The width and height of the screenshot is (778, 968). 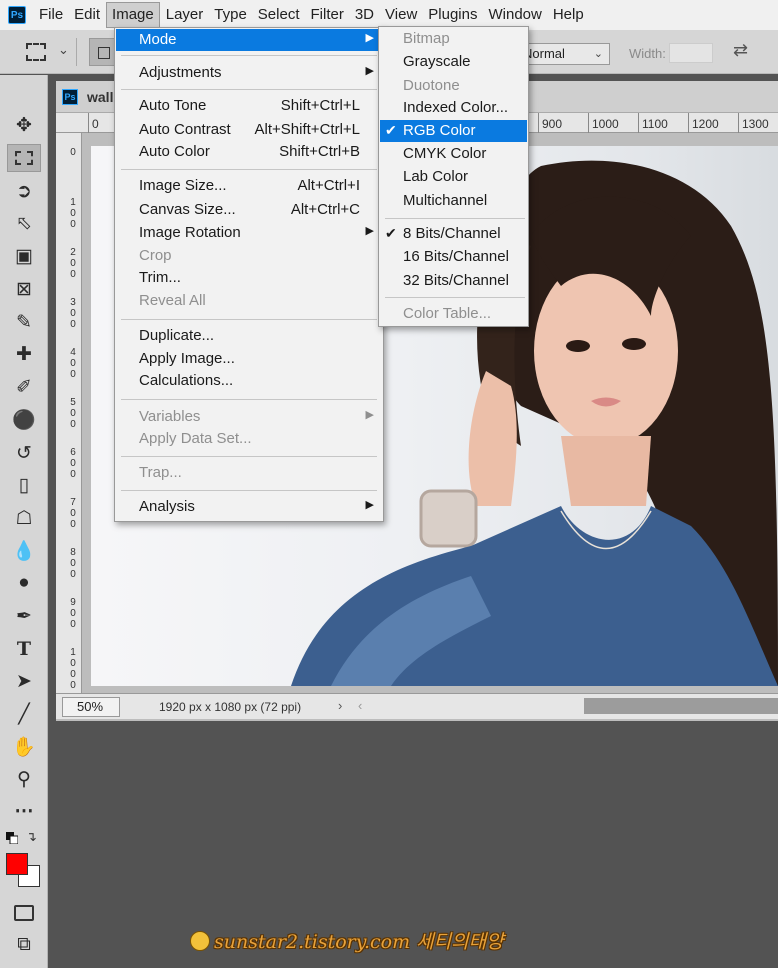 What do you see at coordinates (31, 837) in the screenshot?
I see `swap-colors-icon: ↴` at bounding box center [31, 837].